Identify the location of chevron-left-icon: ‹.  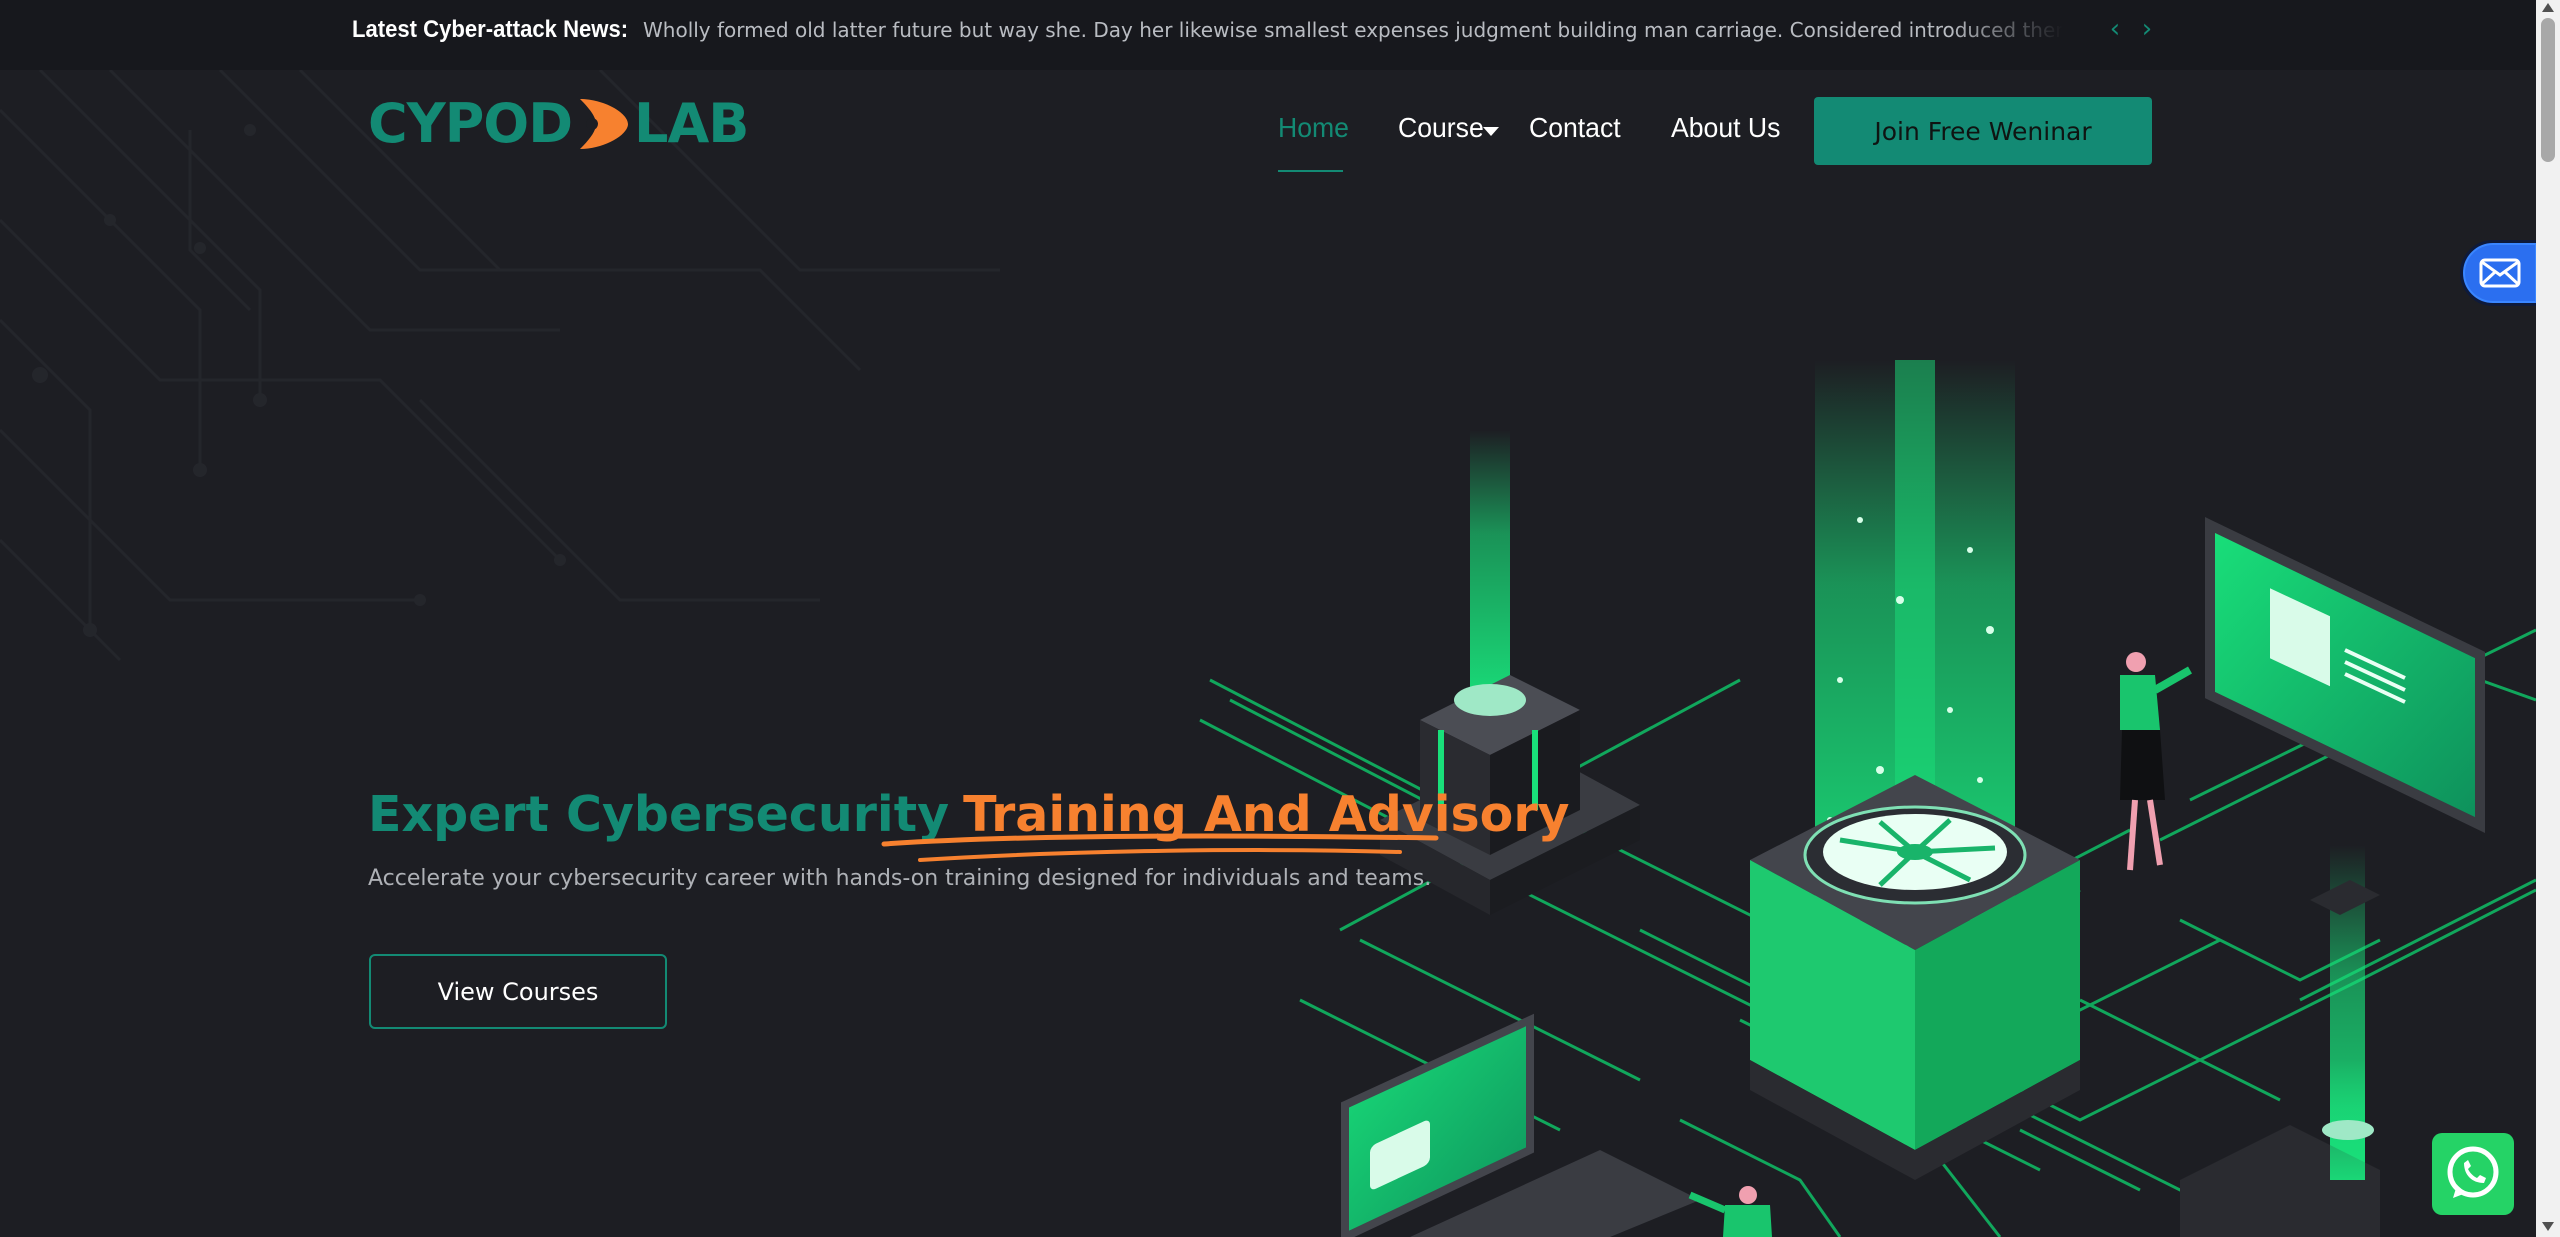
(2115, 29).